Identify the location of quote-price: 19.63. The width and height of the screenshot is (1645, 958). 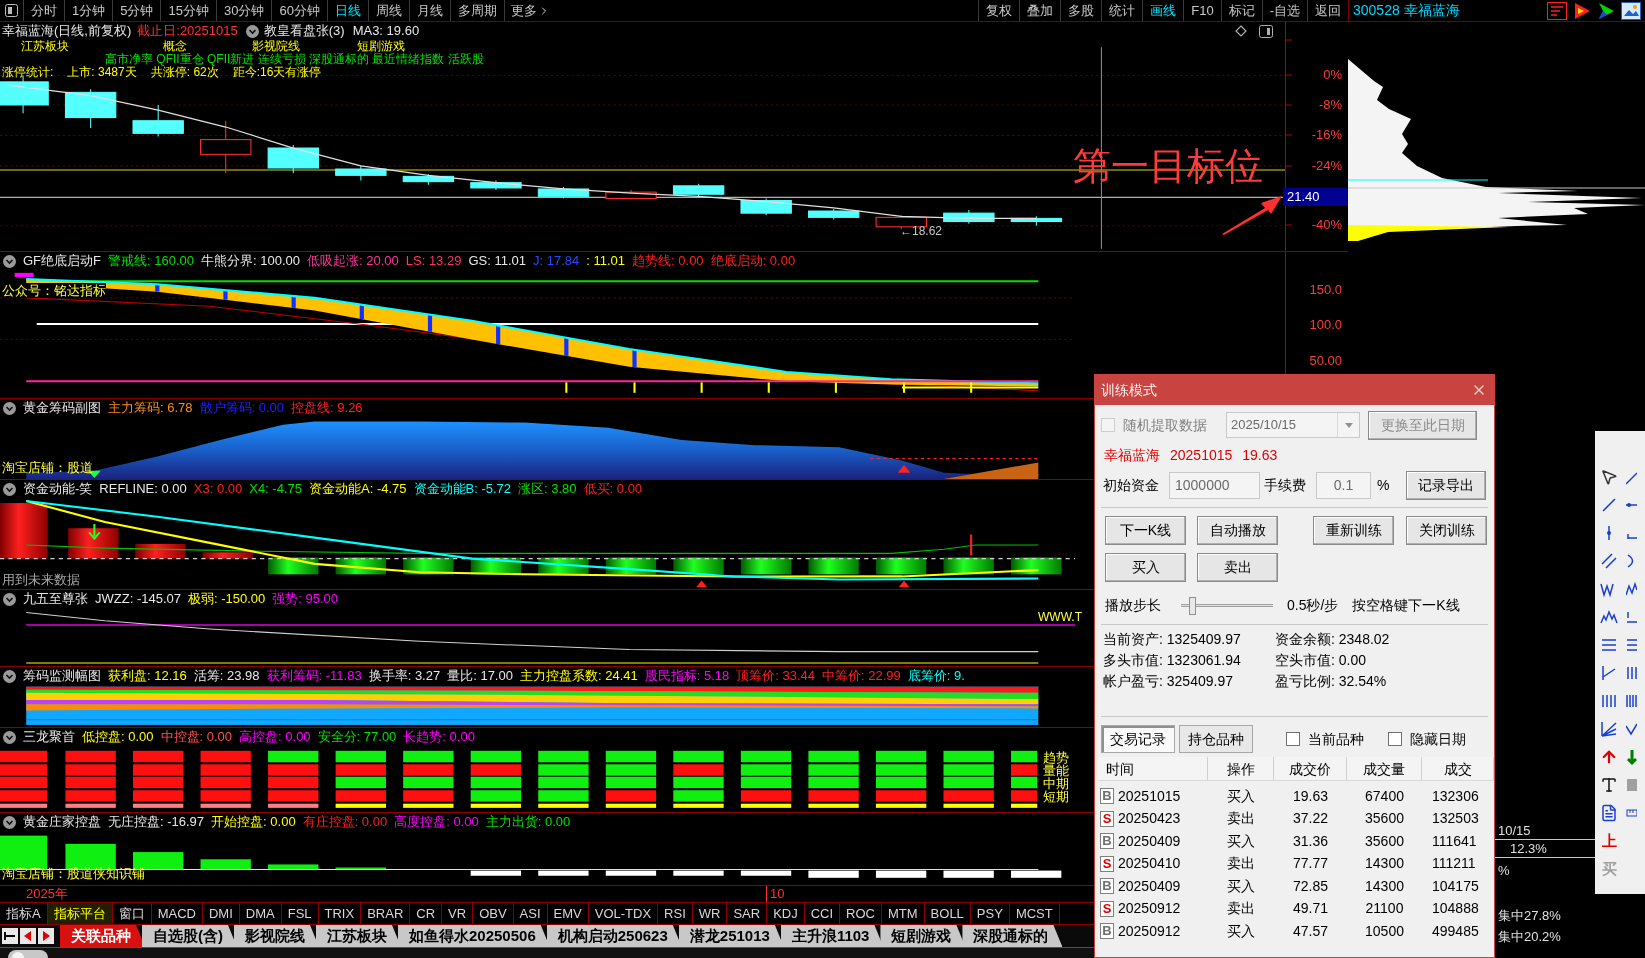
(1260, 455).